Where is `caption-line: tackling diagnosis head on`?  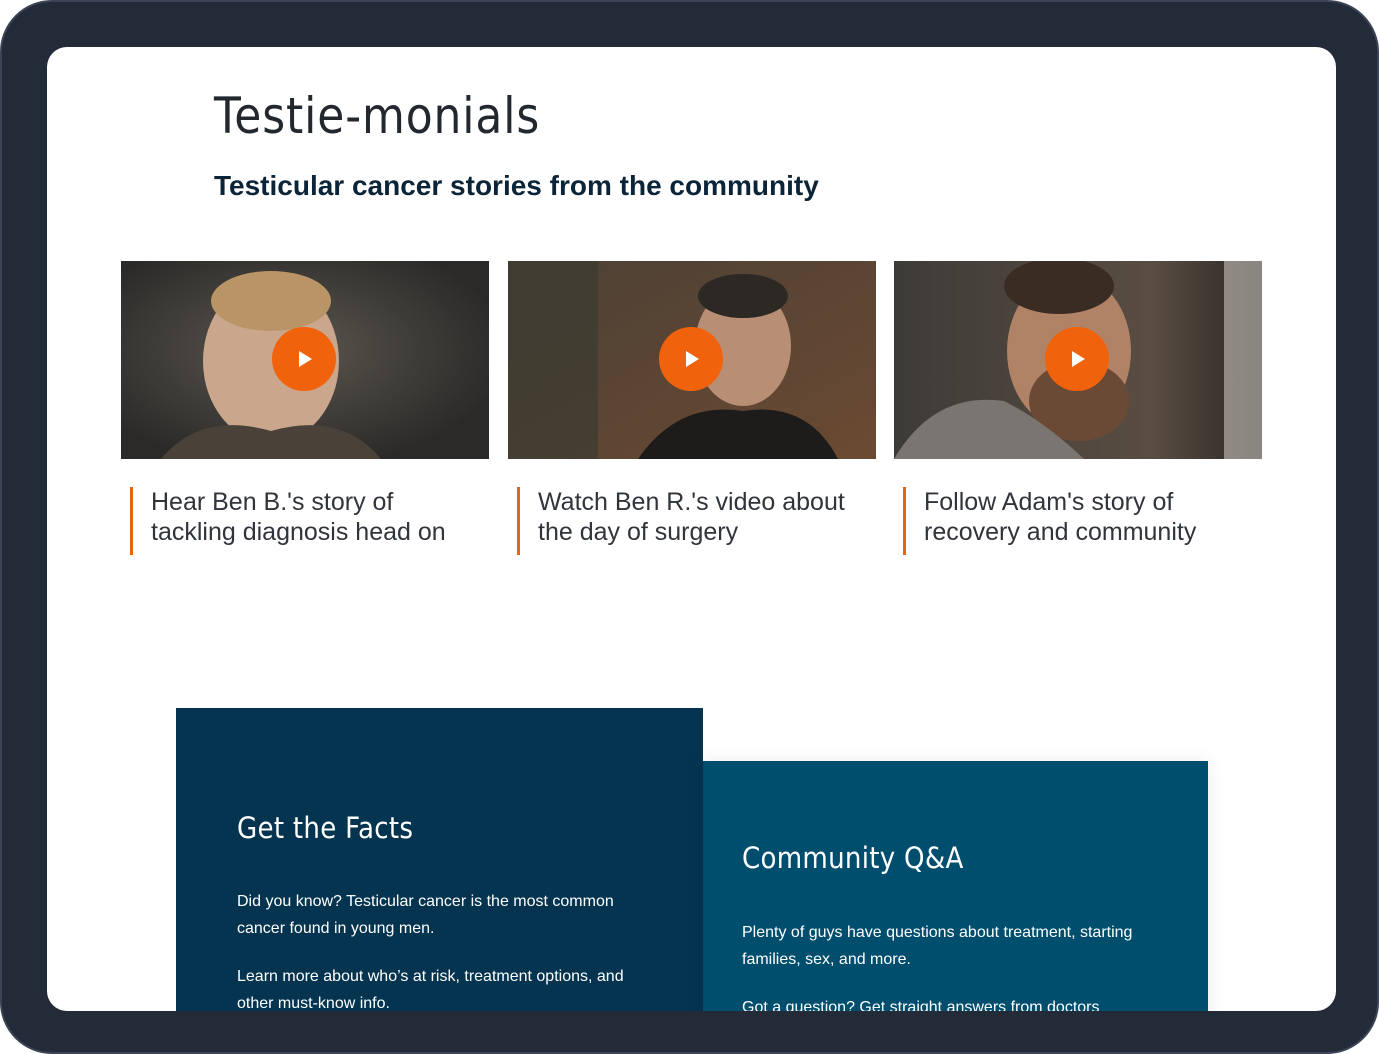
caption-line: tackling diagnosis head on is located at coordinates (298, 532).